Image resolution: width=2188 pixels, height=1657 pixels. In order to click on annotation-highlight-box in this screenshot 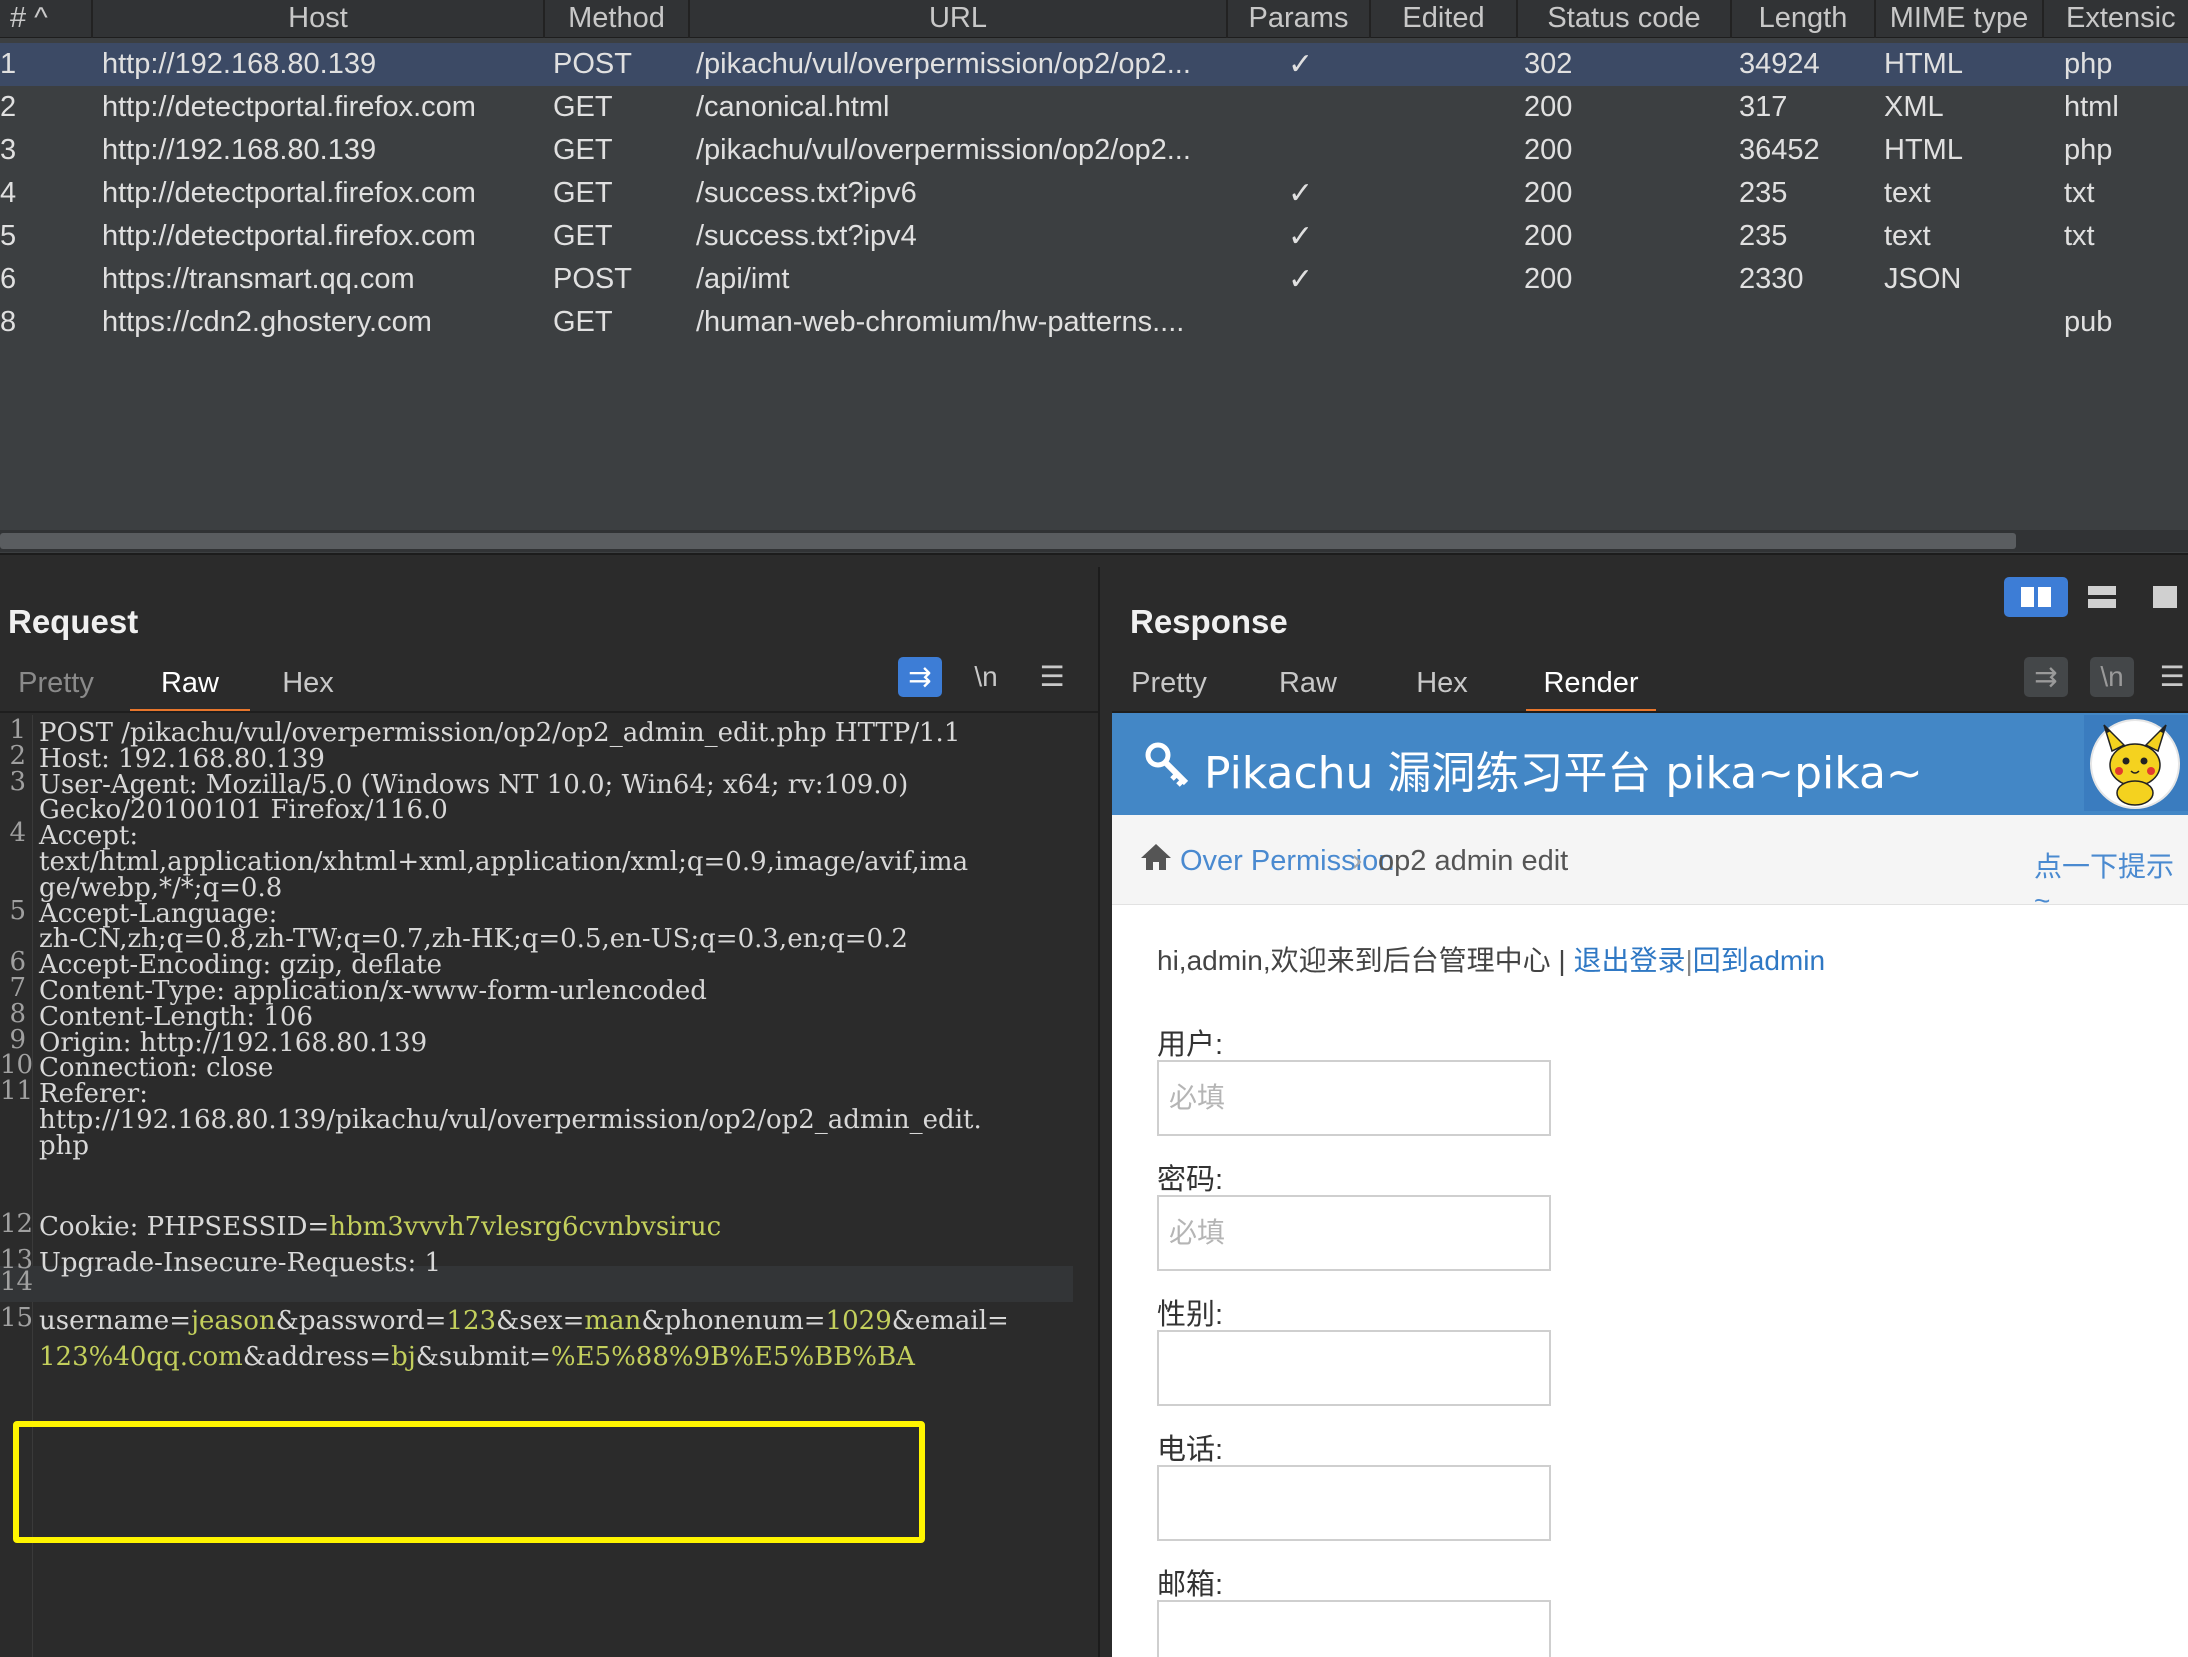, I will do `click(469, 1482)`.